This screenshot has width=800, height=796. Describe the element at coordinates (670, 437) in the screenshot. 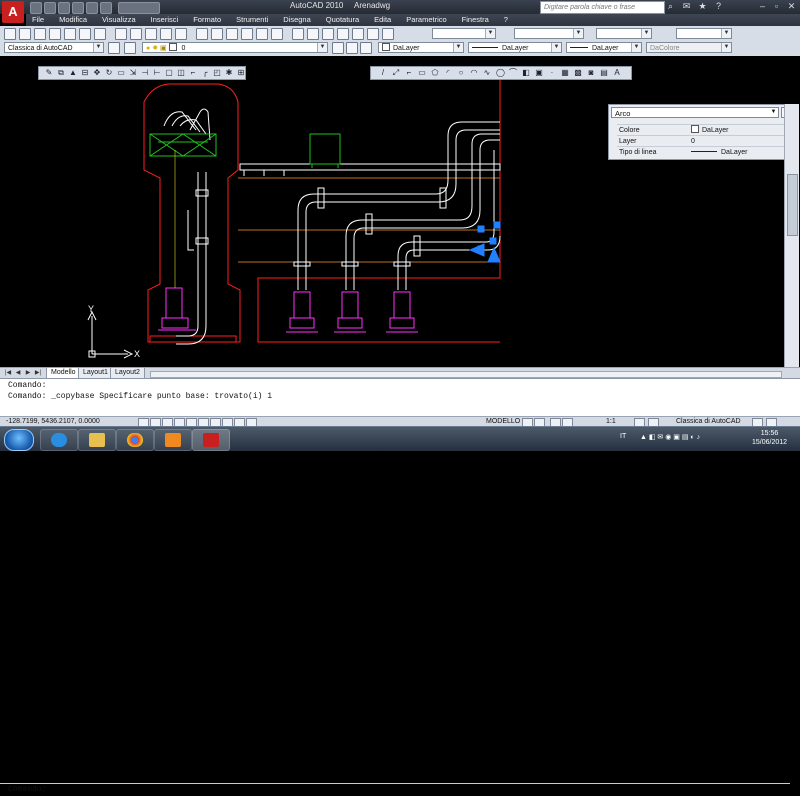

I see `tray-icons: ▲ ◧ ✉ ◉ ▣ ▤ ◐ ♪` at that location.